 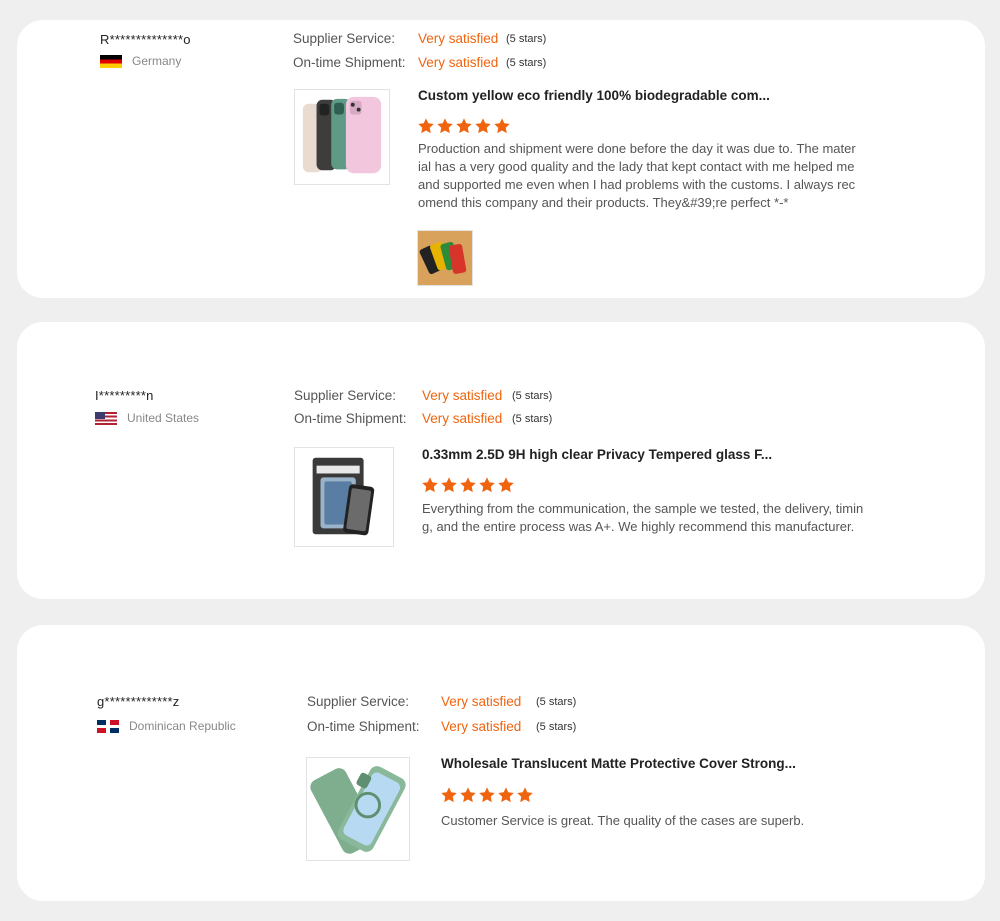 I want to click on country-name: Dominican Republic, so click(x=182, y=726).